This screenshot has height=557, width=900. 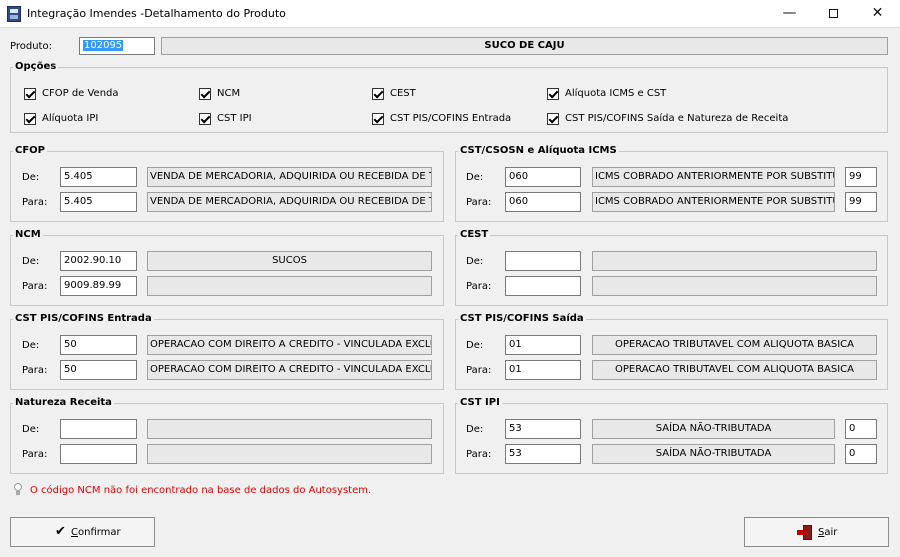 I want to click on cst-ipi-de-aliquota: 0, so click(x=861, y=429).